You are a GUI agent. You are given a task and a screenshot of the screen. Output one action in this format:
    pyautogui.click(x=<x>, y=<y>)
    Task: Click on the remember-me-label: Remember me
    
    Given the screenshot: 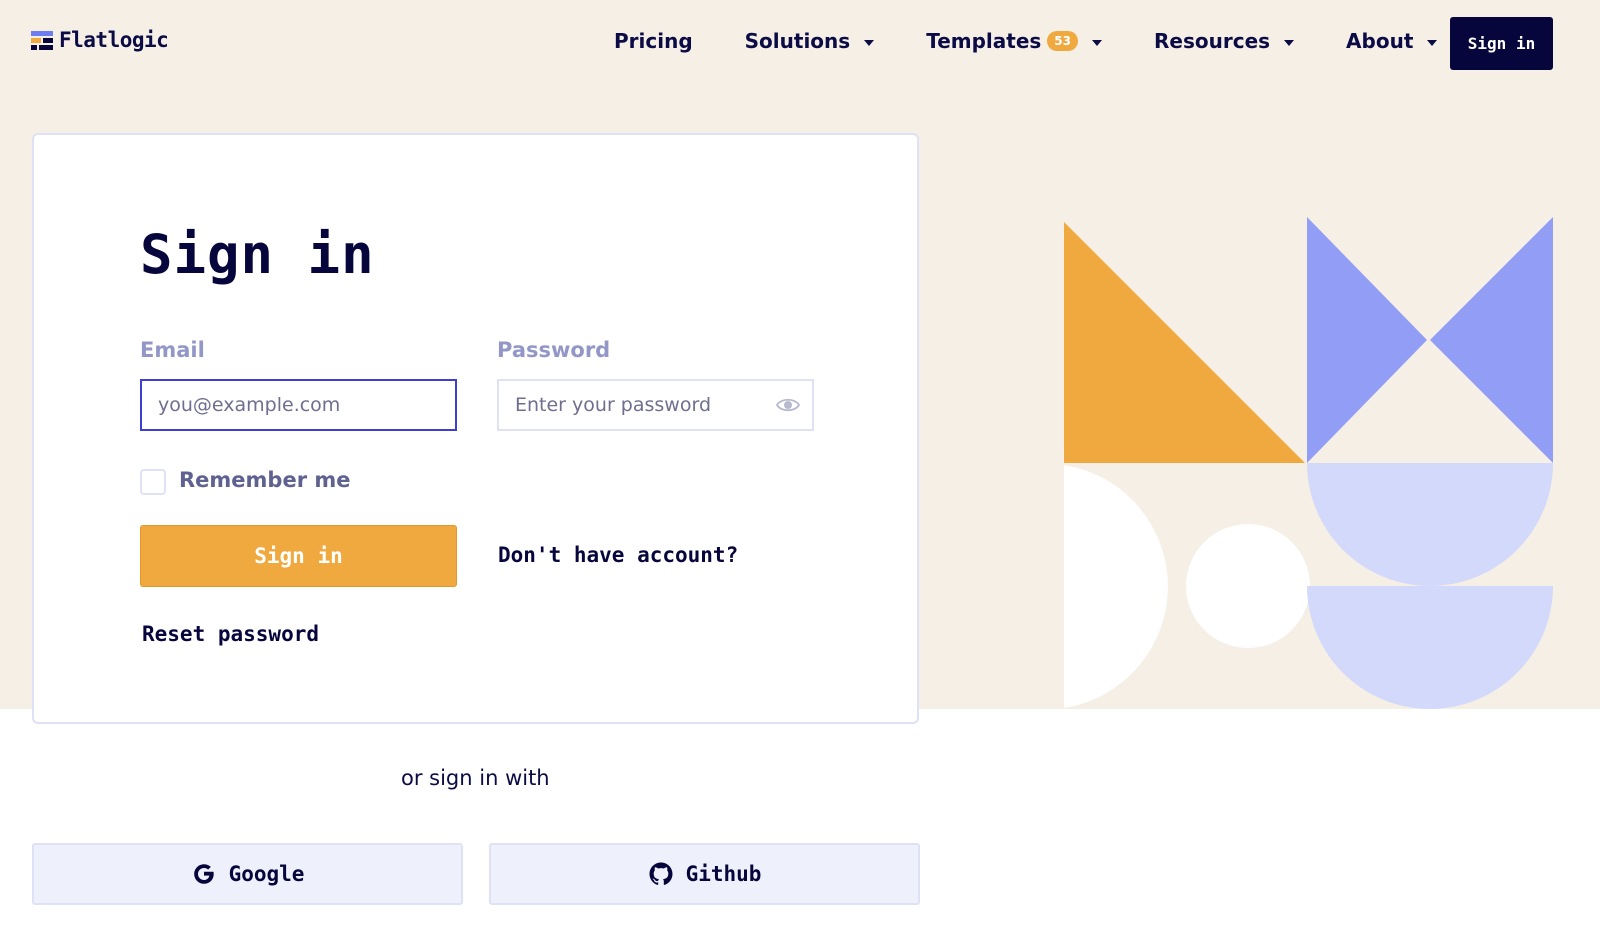 What is the action you would take?
    pyautogui.click(x=265, y=480)
    